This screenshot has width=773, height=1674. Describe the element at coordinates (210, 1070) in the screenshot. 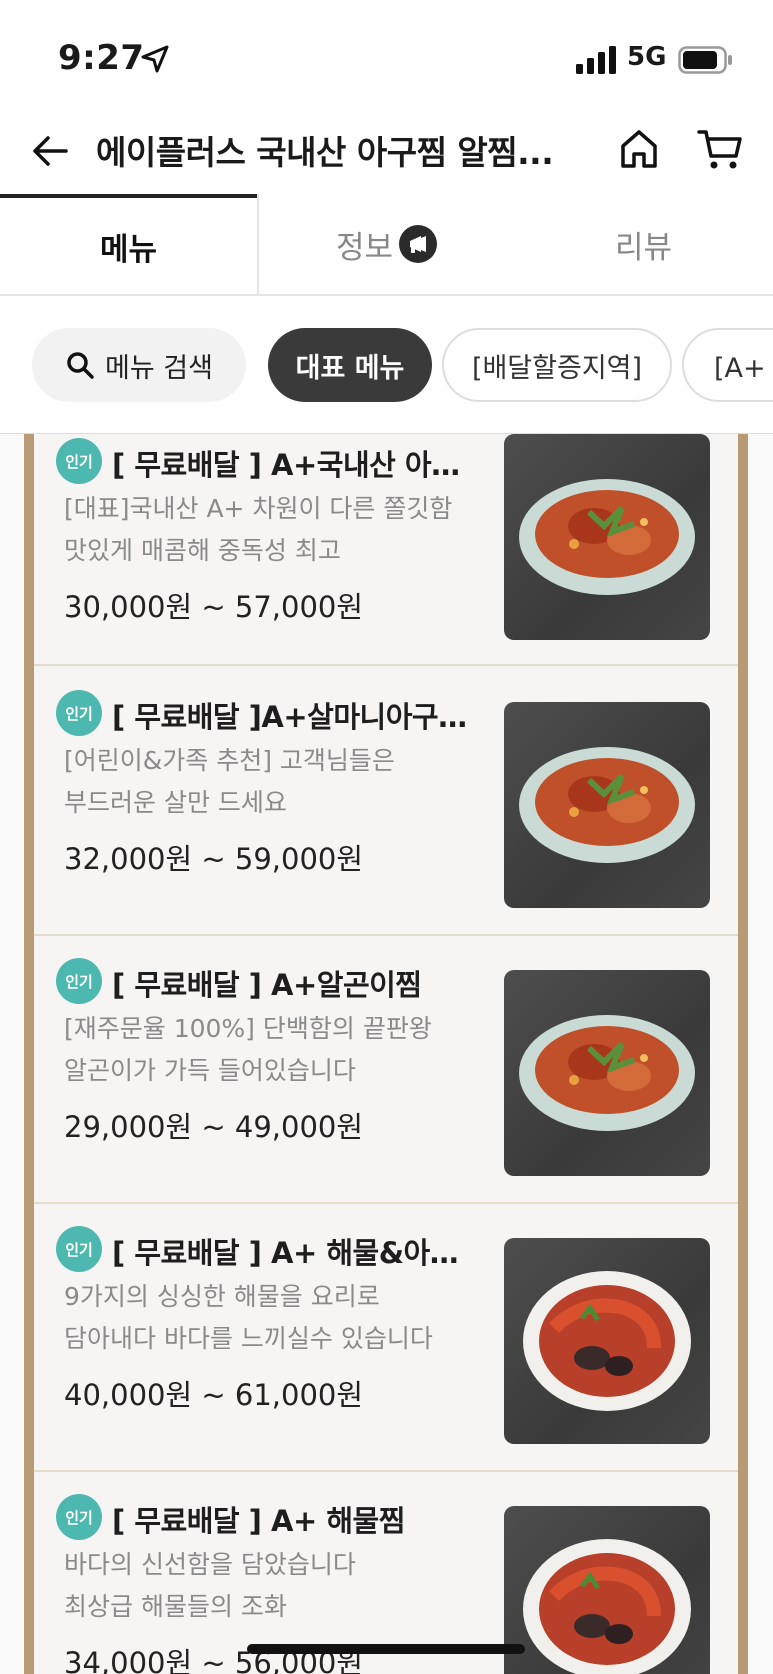

I see `menu-item-desc-2: 알곤이가 가득 들어있습니다` at that location.